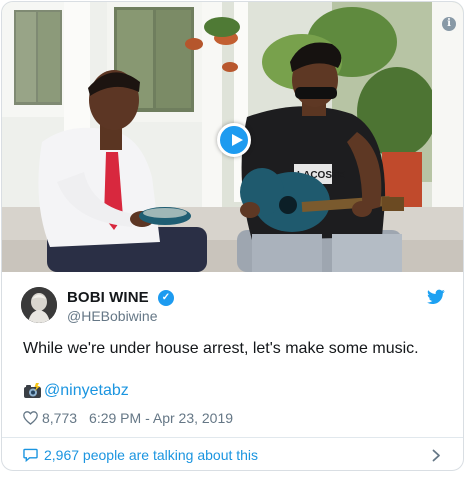 This screenshot has width=465, height=483. I want to click on chevron-right-icon, so click(436, 455).